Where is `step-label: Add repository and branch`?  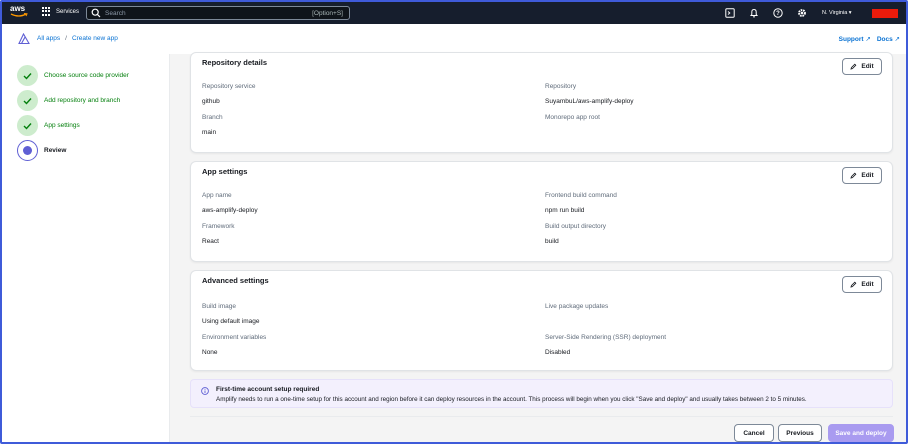 step-label: Add repository and branch is located at coordinates (82, 100).